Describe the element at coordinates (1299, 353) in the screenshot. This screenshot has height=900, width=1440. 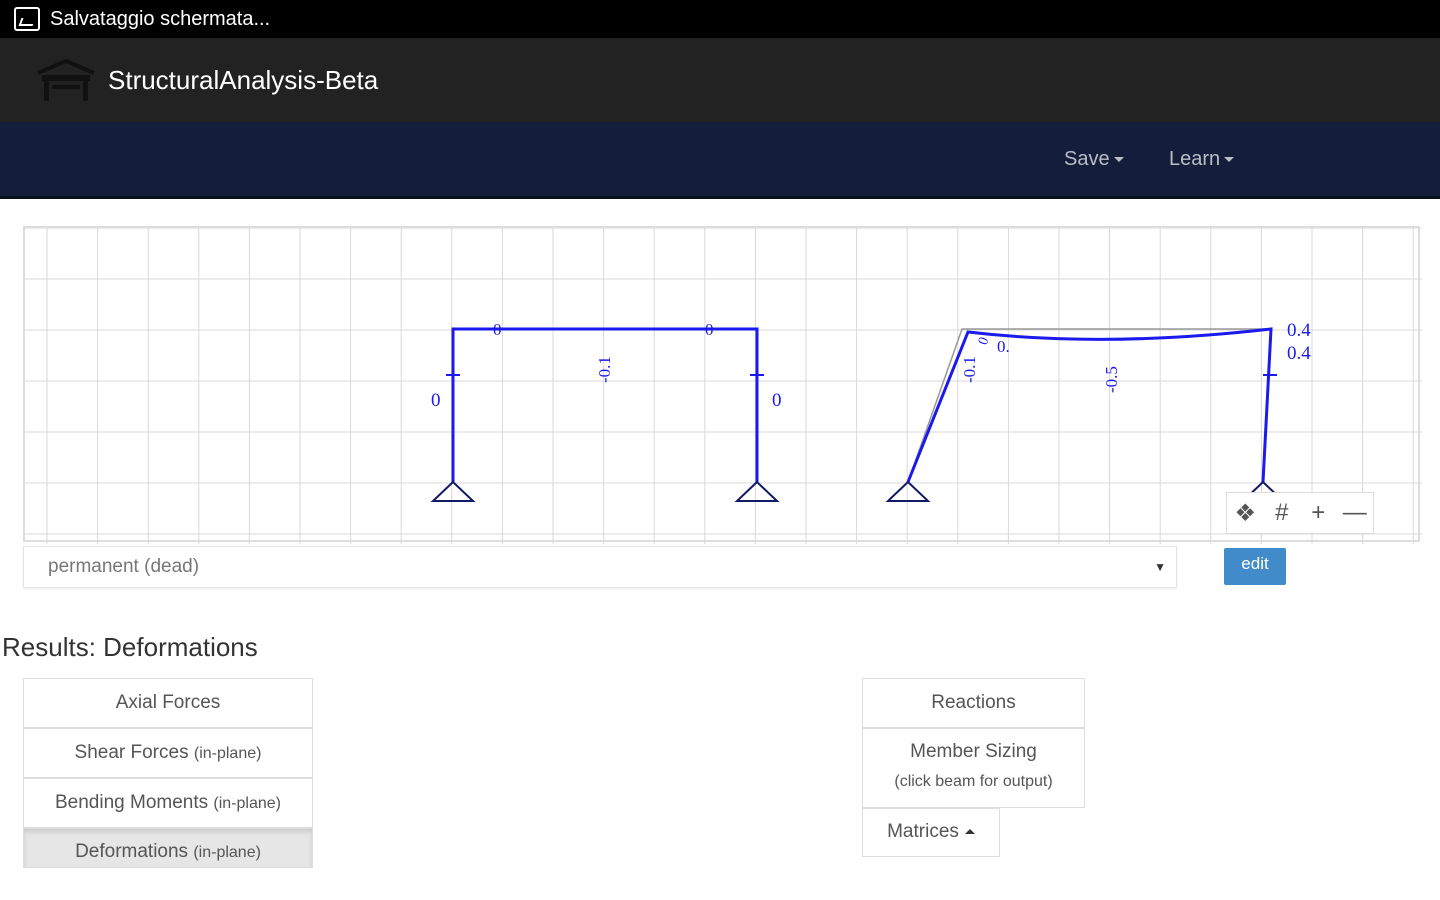
I see `top-right-label-2: 0.4` at that location.